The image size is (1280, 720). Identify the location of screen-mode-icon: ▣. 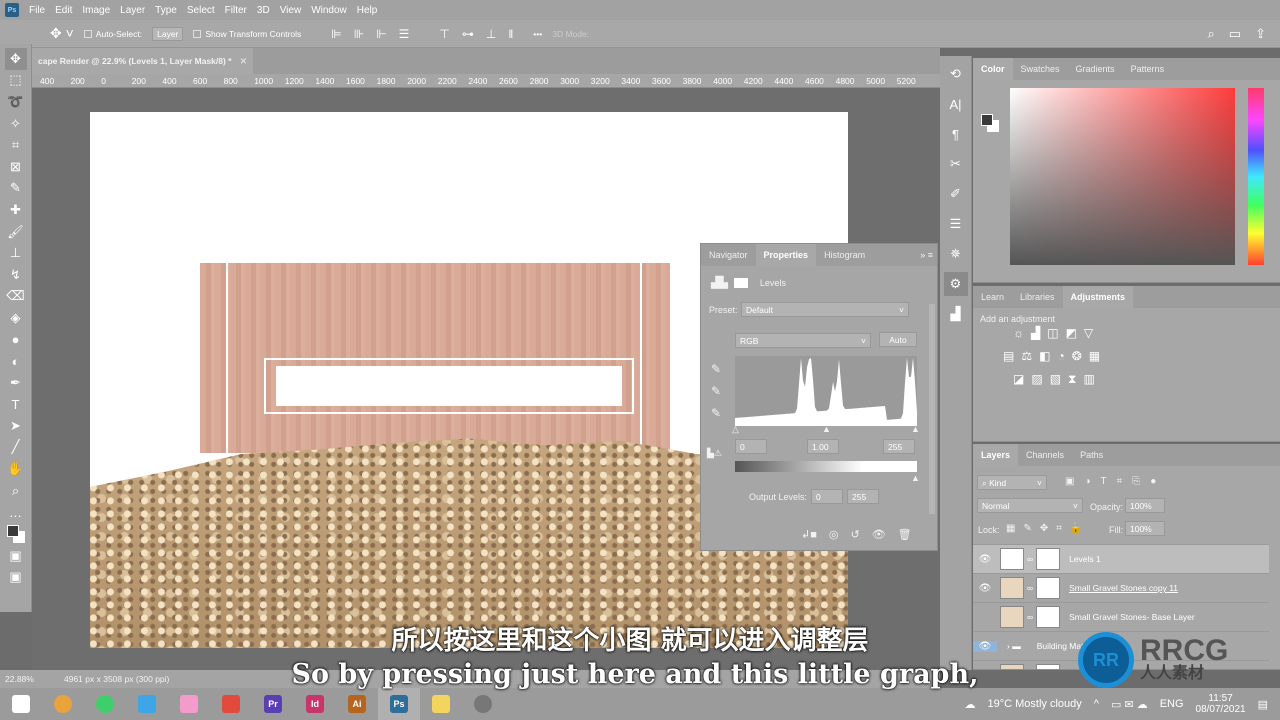
(16, 578).